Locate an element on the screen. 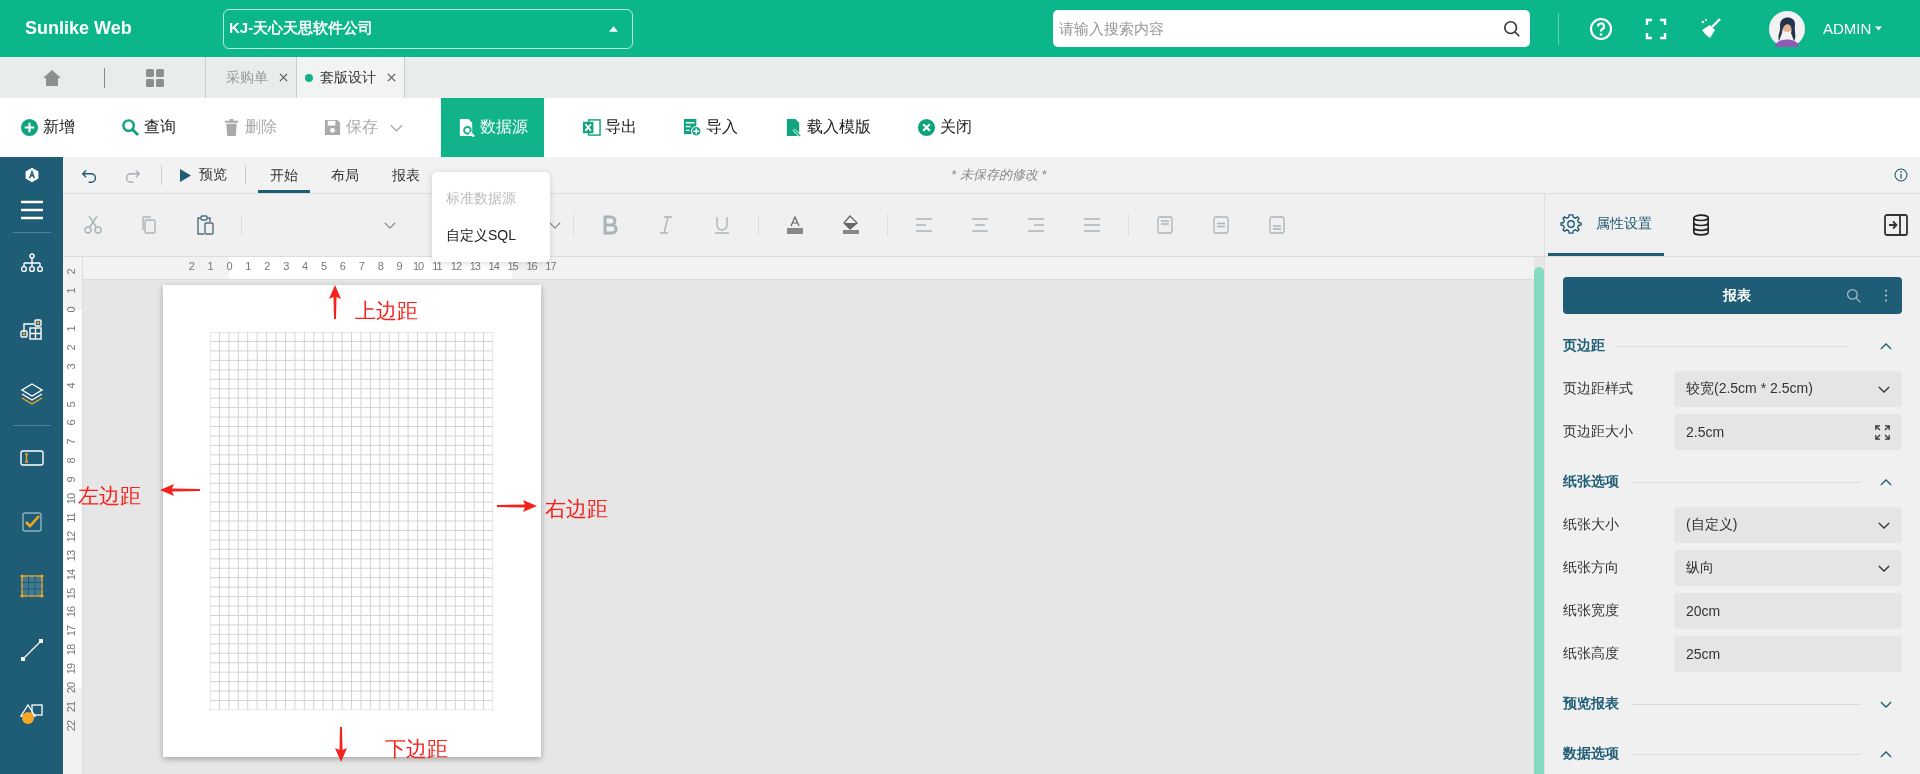 The height and width of the screenshot is (774, 1920). section-title: 页边距 is located at coordinates (1584, 346).